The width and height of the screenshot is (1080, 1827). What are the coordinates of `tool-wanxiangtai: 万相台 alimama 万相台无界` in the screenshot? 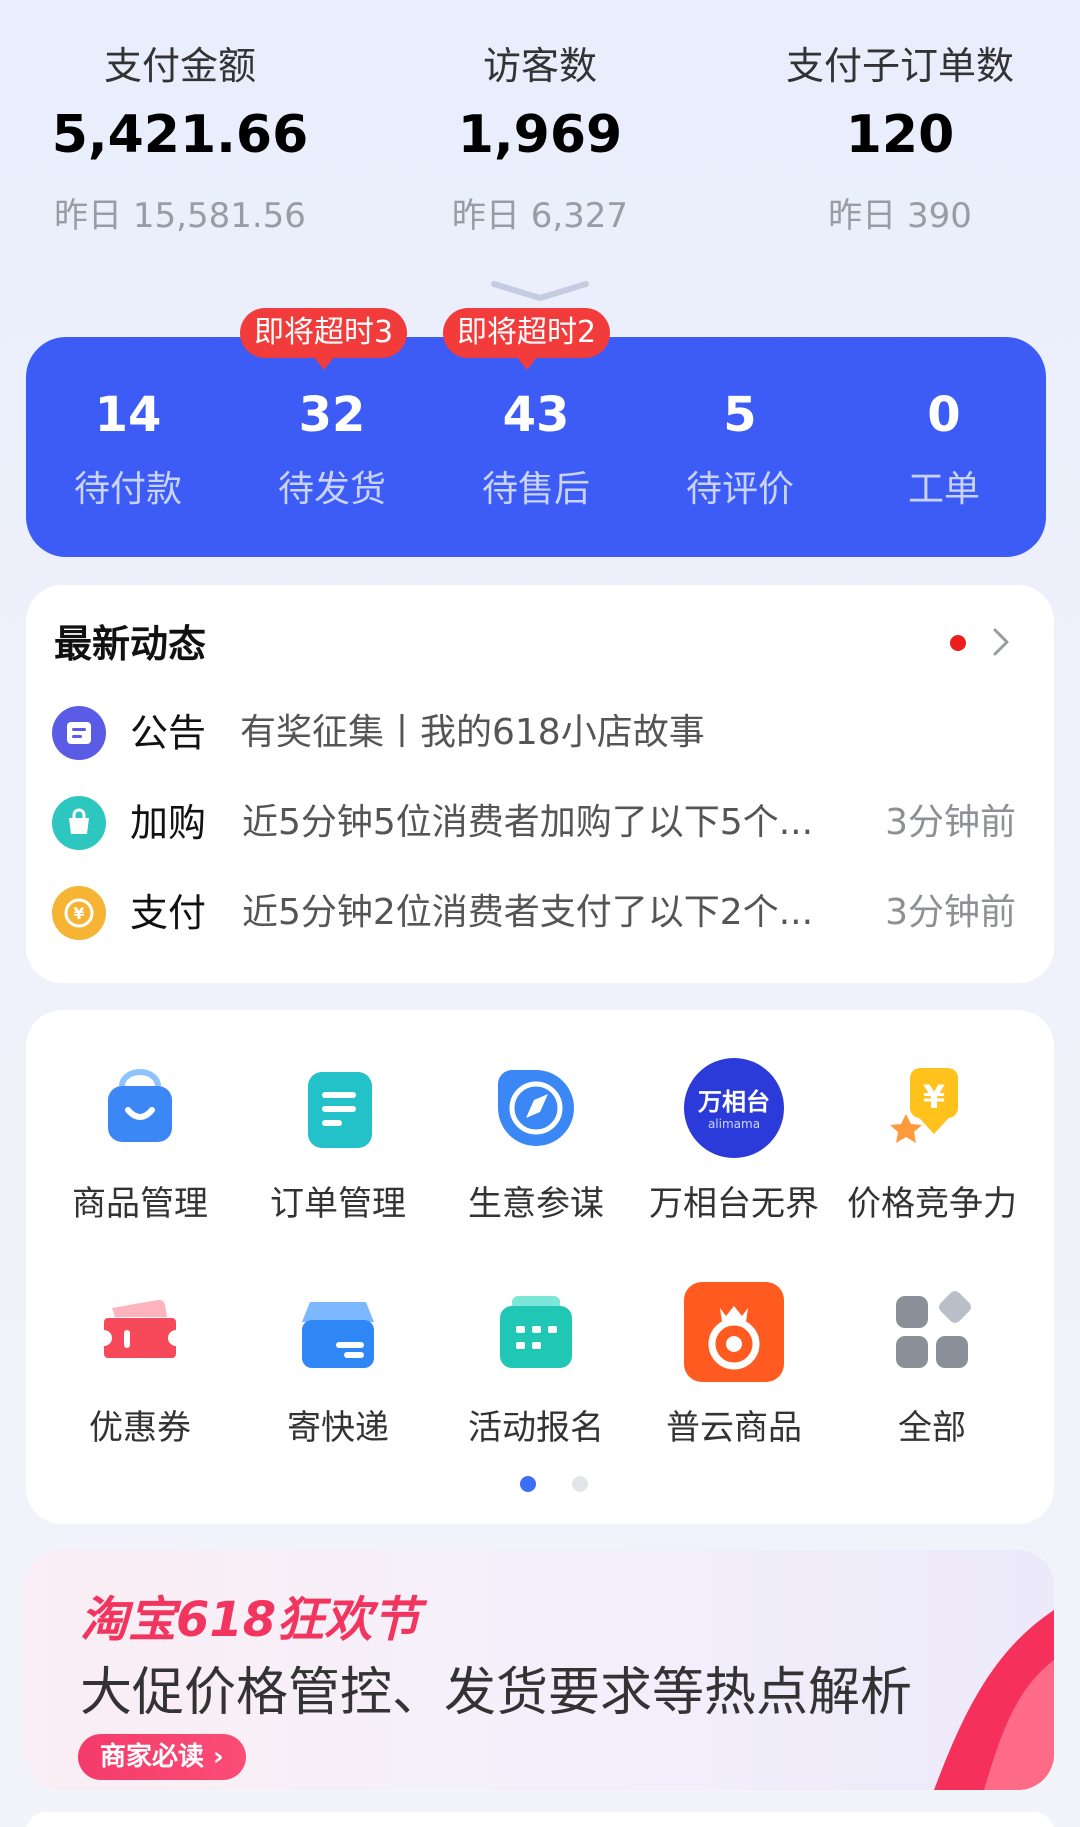 It's located at (734, 1143).